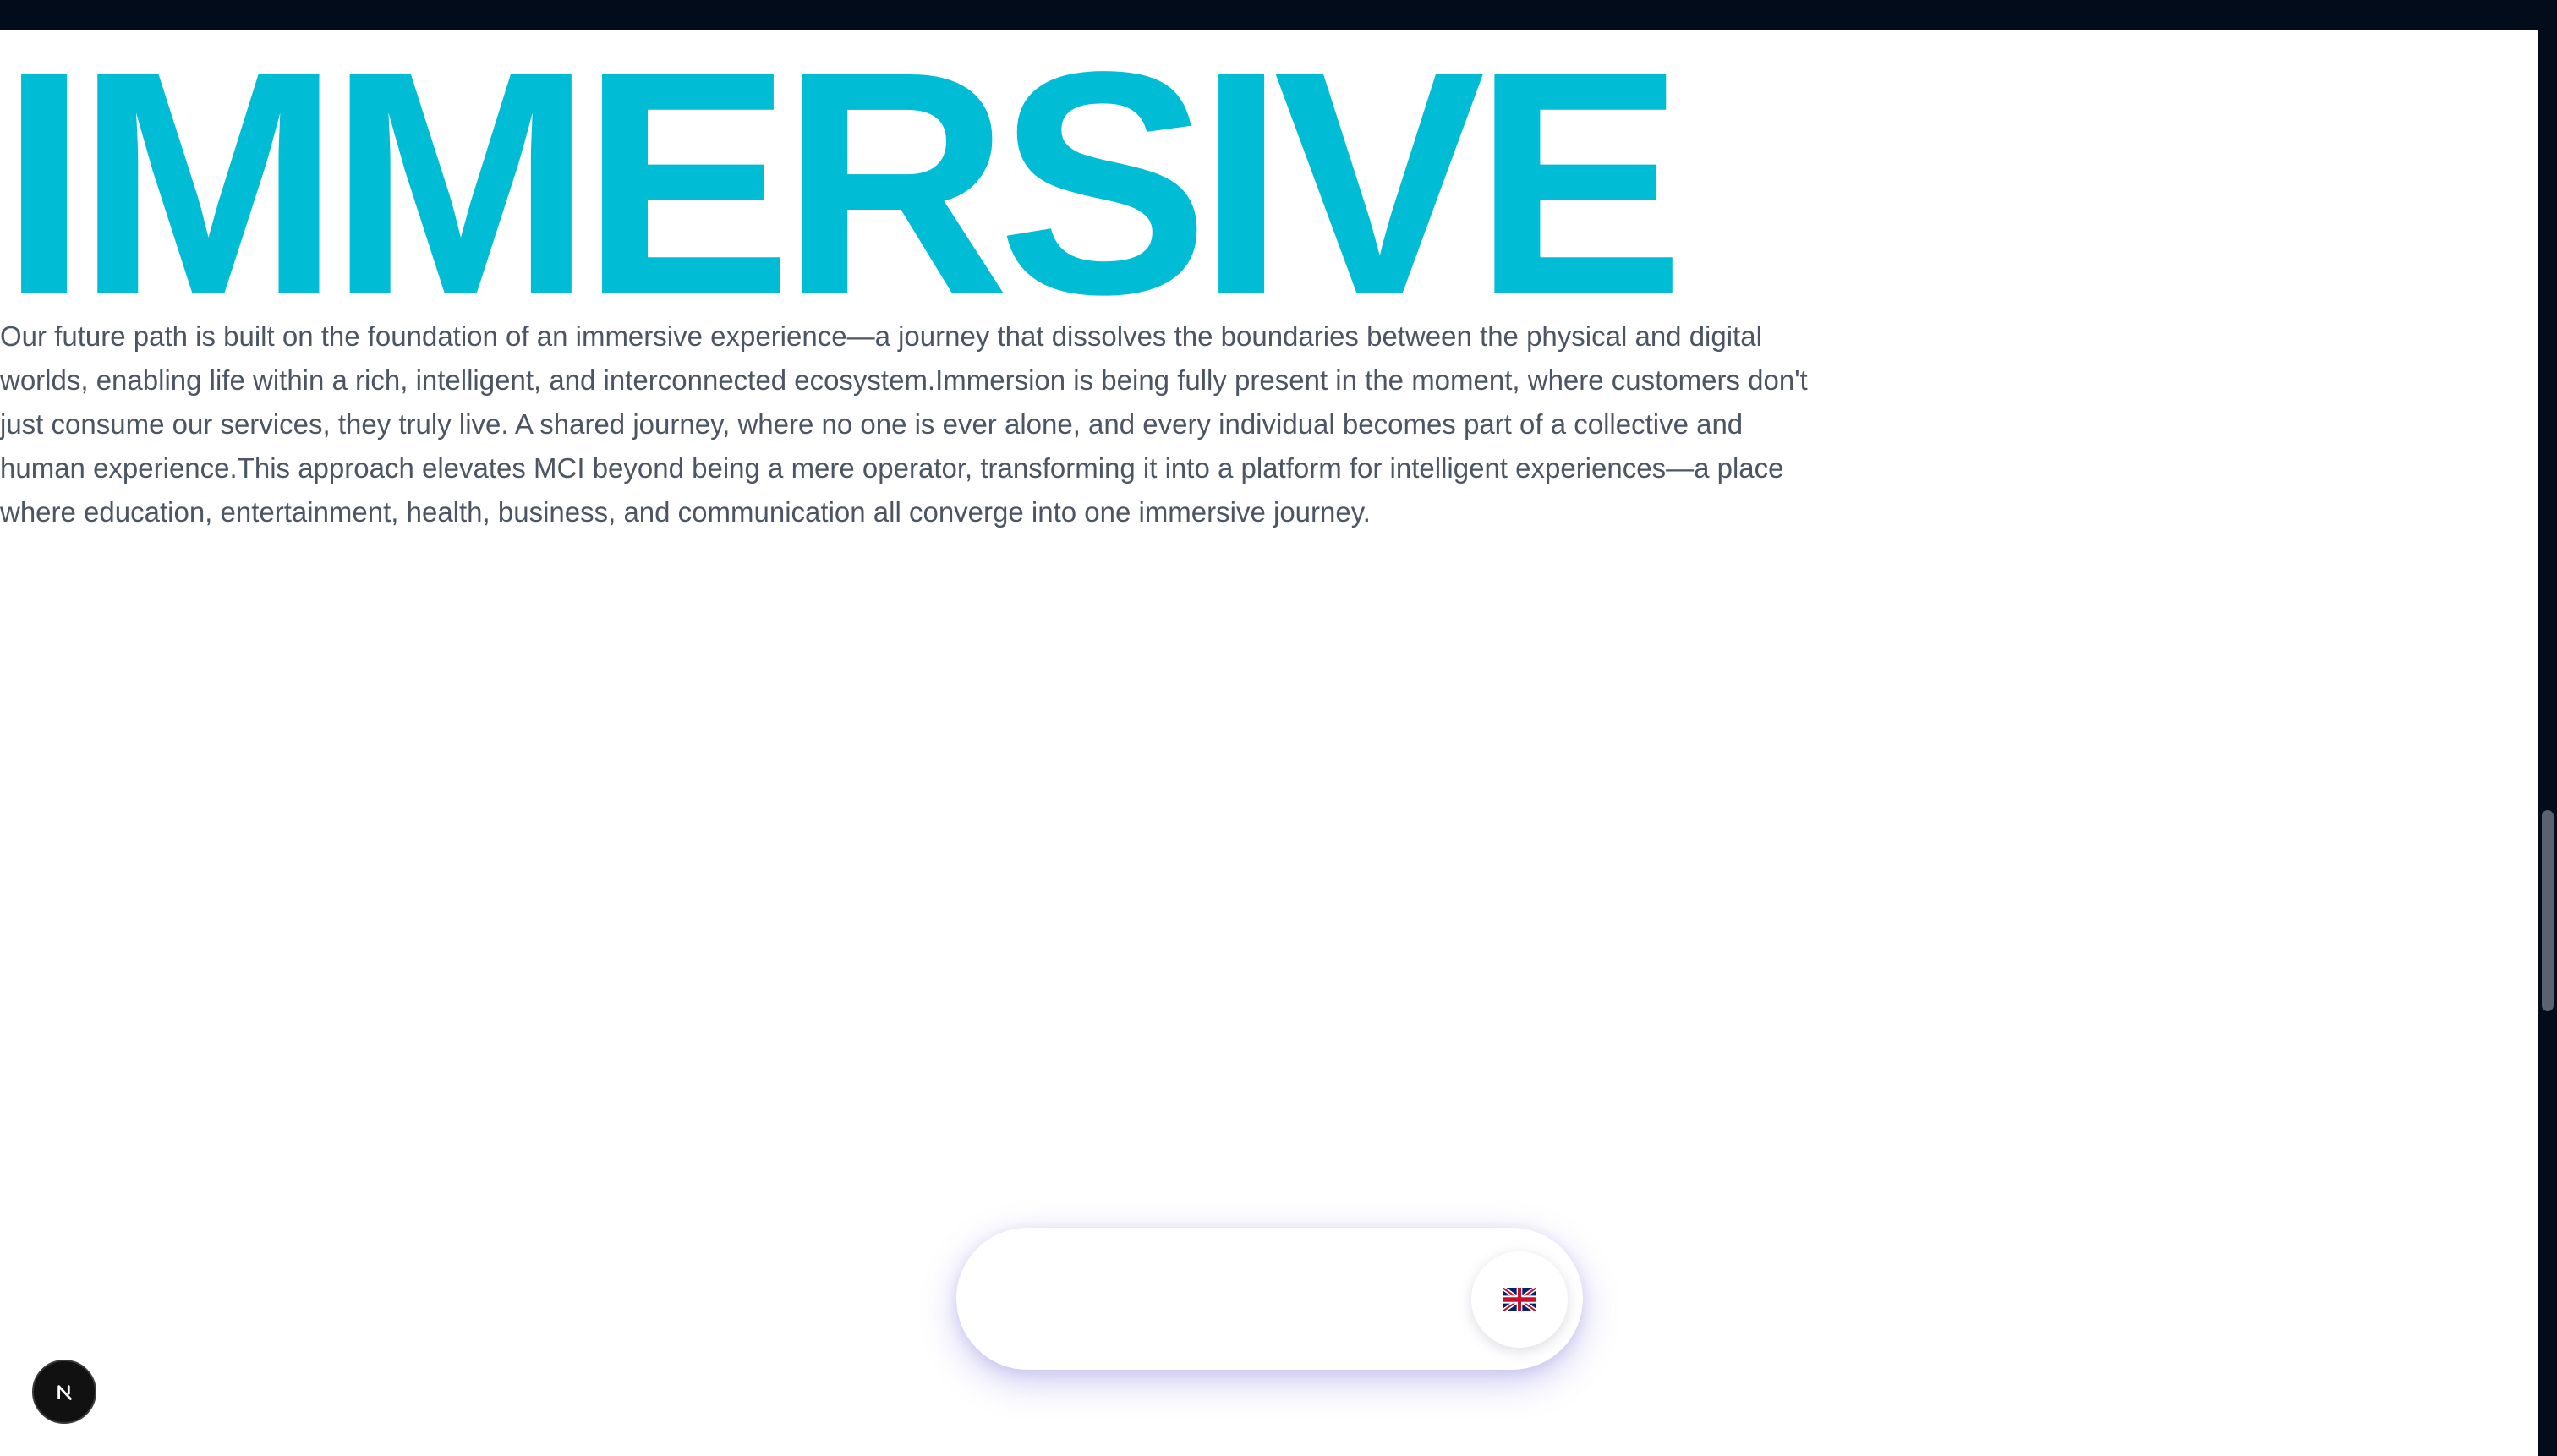 This screenshot has height=1456, width=2557. I want to click on vertical-scrollbar, so click(2547, 743).